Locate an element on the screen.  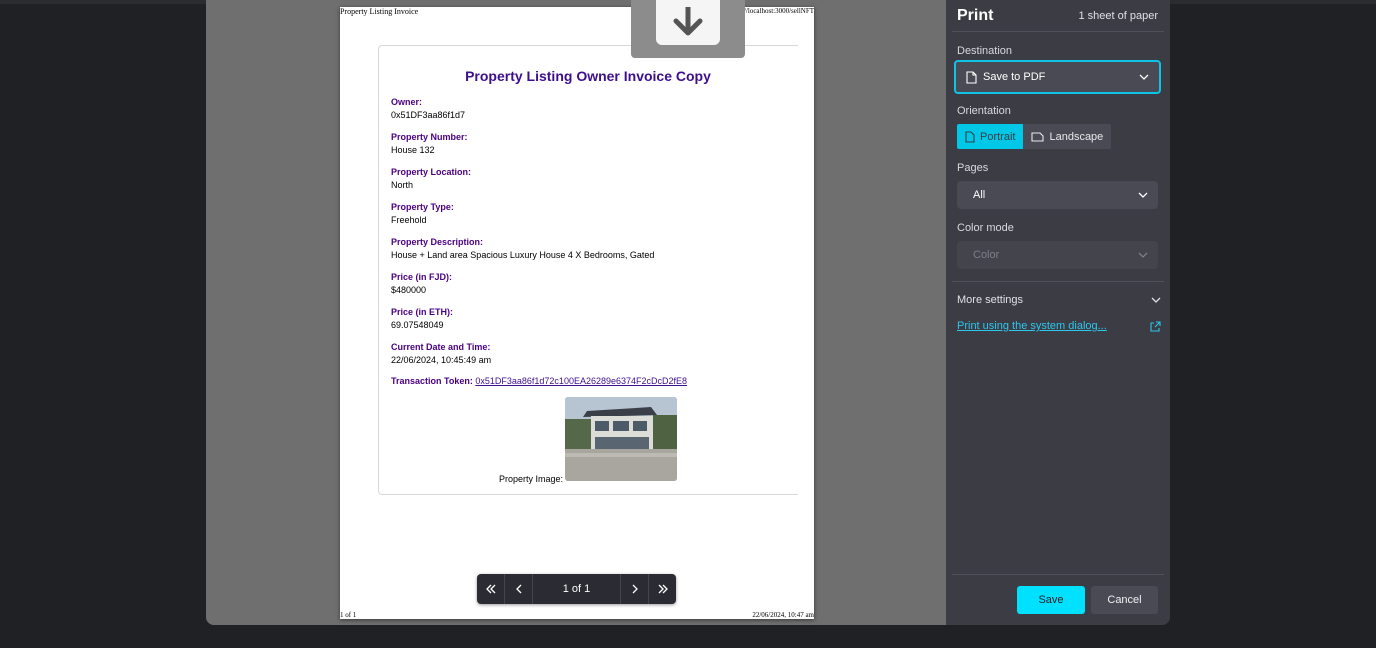
external-link-icon is located at coordinates (1155, 326).